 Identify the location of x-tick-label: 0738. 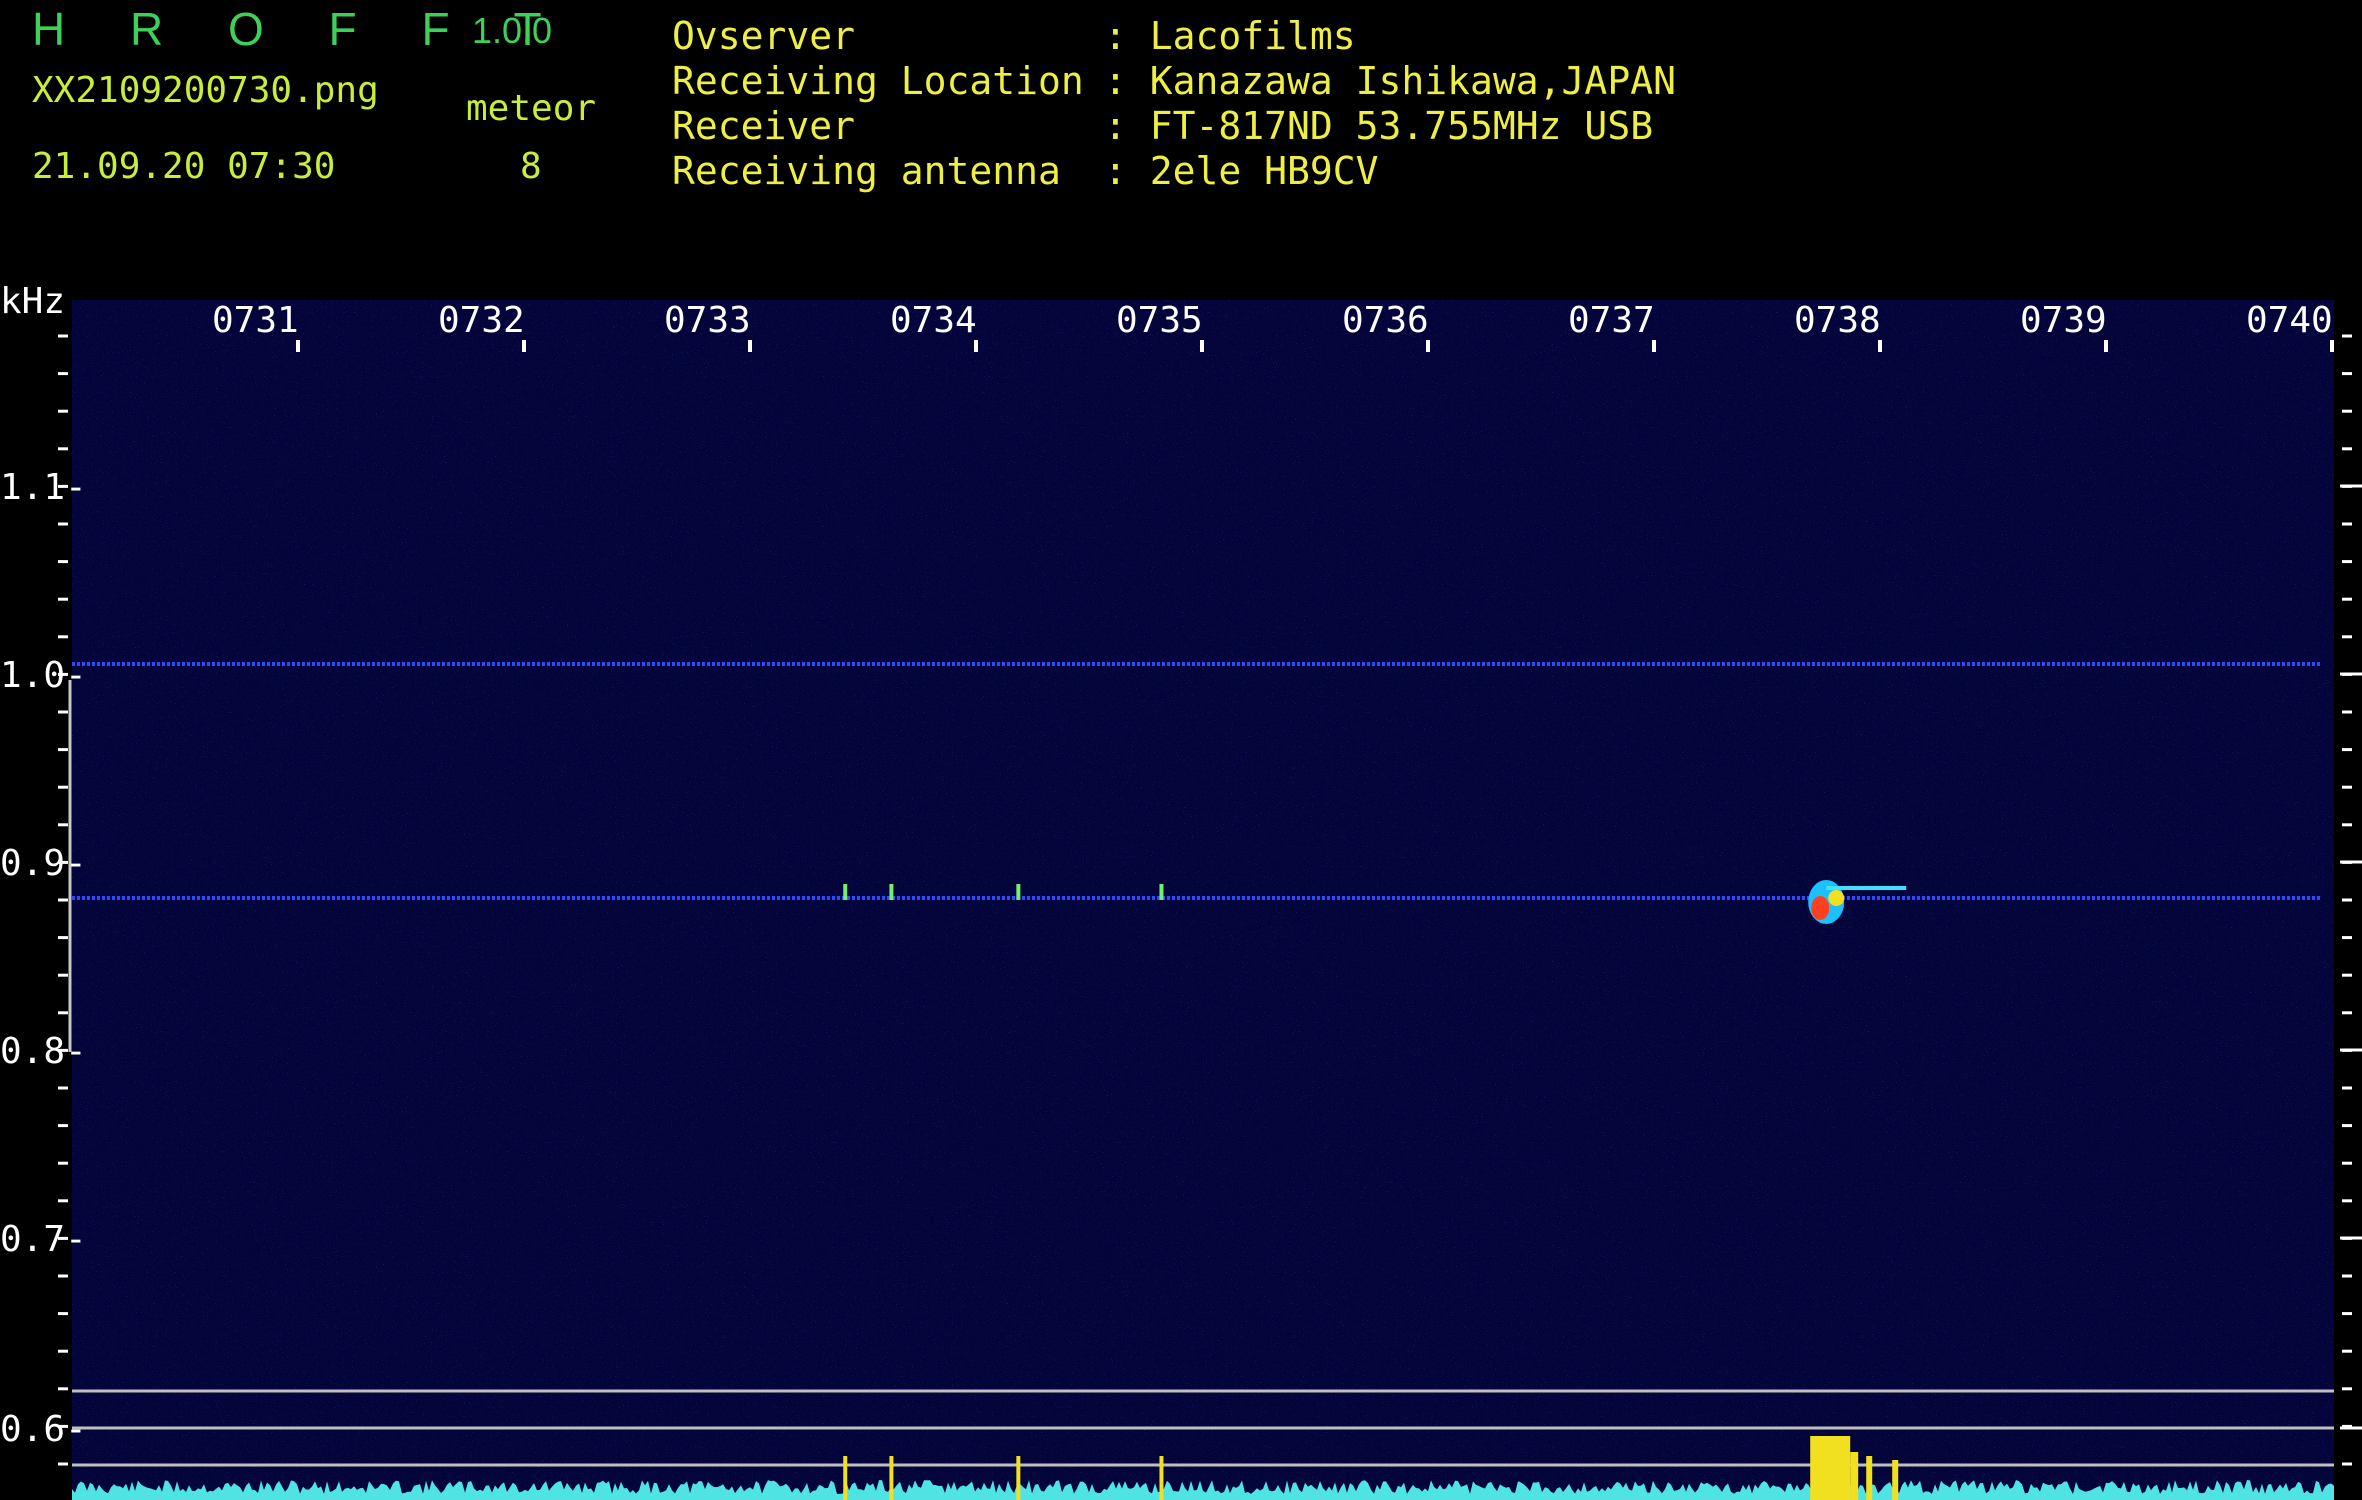
(1837, 320).